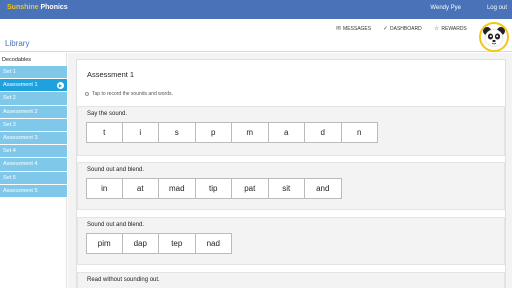 The width and height of the screenshot is (512, 288). What do you see at coordinates (33, 73) in the screenshot?
I see `sidebar-item-set-1: Set 1` at bounding box center [33, 73].